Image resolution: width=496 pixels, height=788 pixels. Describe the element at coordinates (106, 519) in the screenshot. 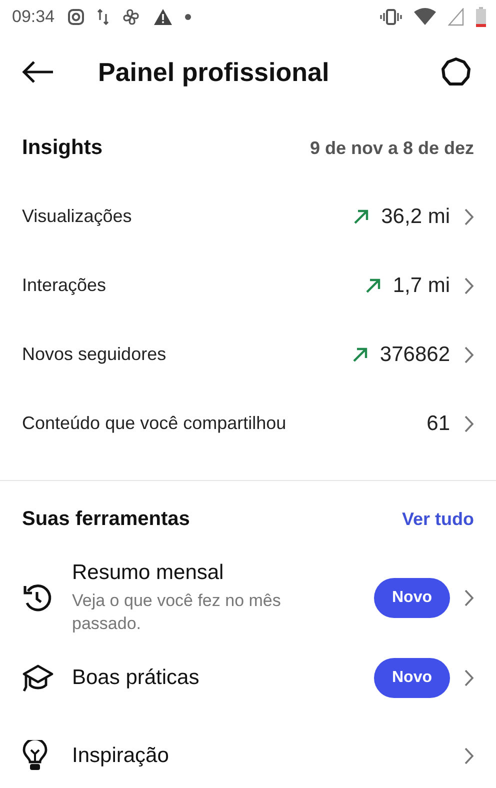

I see `section-title: Suas ferramentas` at that location.